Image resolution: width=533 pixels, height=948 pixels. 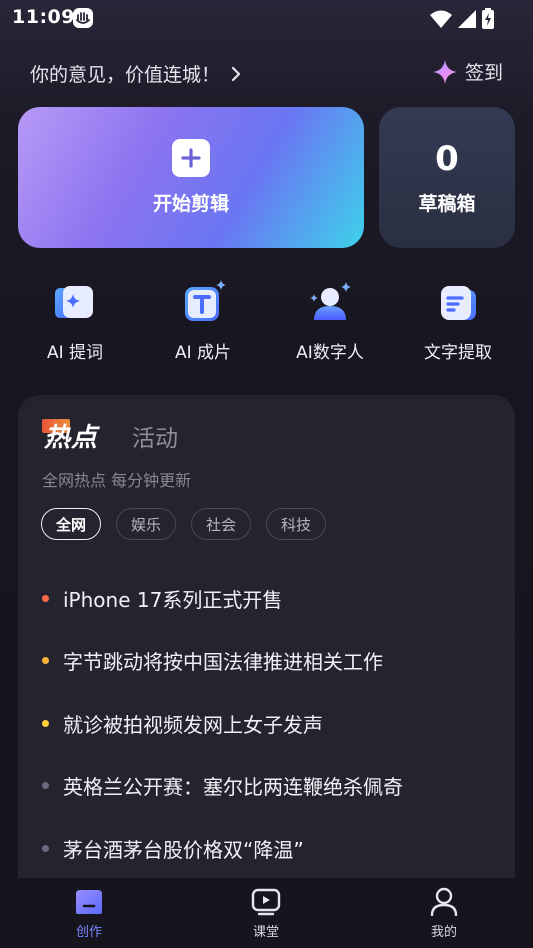 What do you see at coordinates (75, 321) in the screenshot?
I see `tool-ai-prompt: AI 提词` at bounding box center [75, 321].